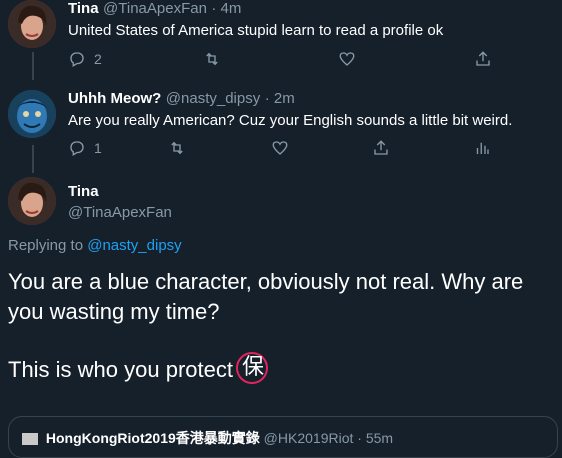 Image resolution: width=562 pixels, height=458 pixels. Describe the element at coordinates (114, 98) in the screenshot. I see `author-name: Uhhh Meow?` at that location.